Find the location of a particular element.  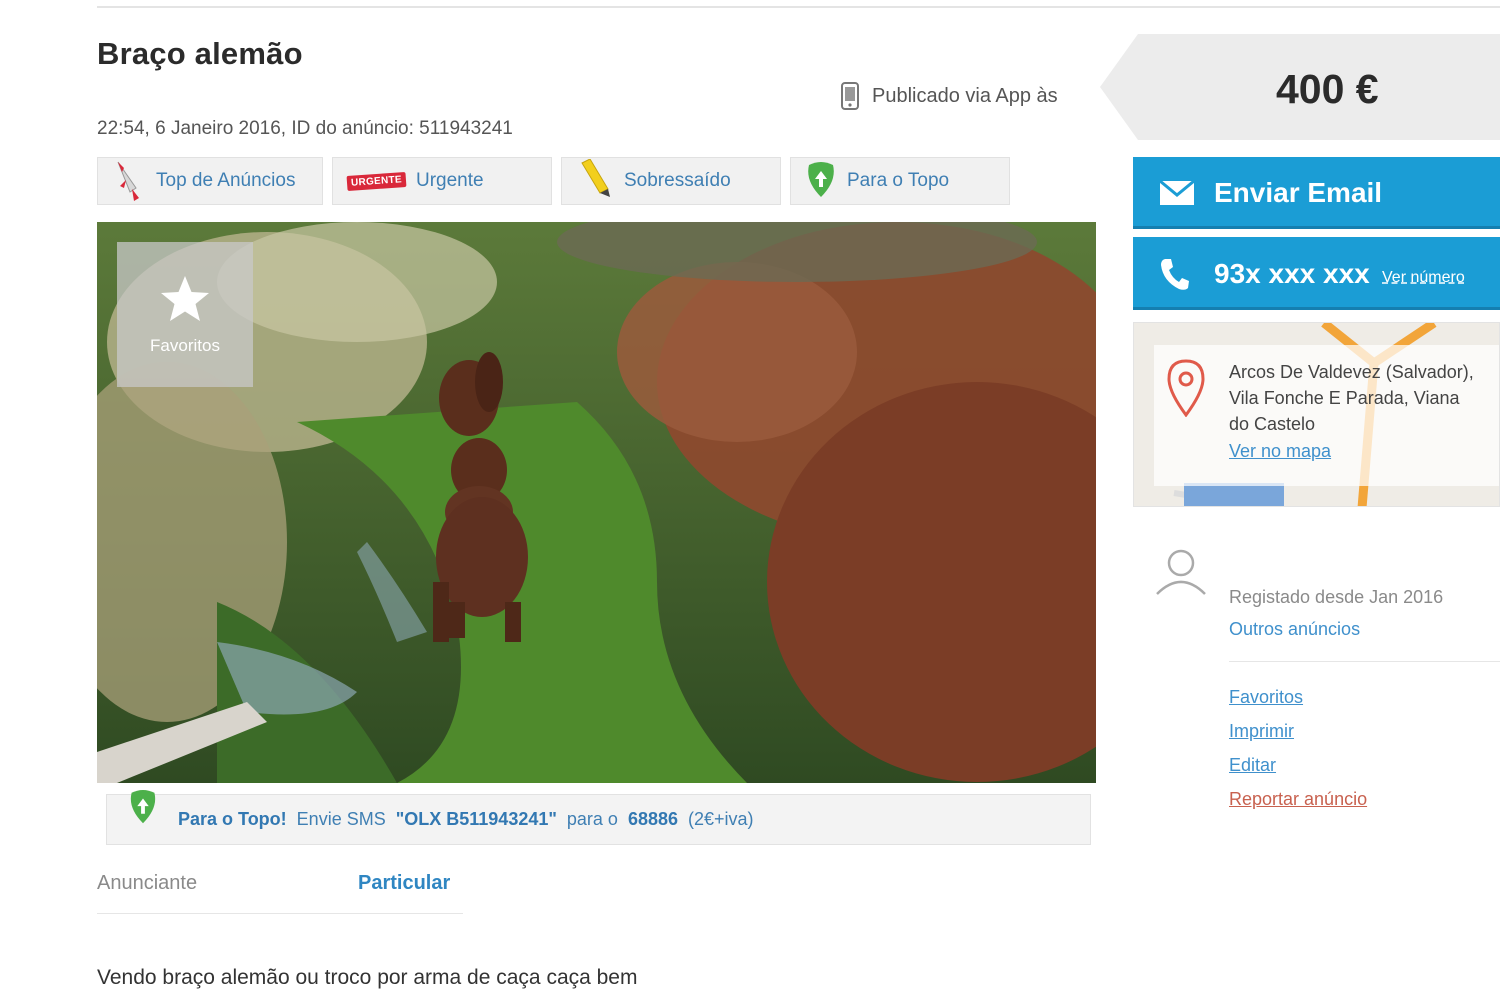

registered-since: Registado desde Jan 2016 is located at coordinates (1336, 597).